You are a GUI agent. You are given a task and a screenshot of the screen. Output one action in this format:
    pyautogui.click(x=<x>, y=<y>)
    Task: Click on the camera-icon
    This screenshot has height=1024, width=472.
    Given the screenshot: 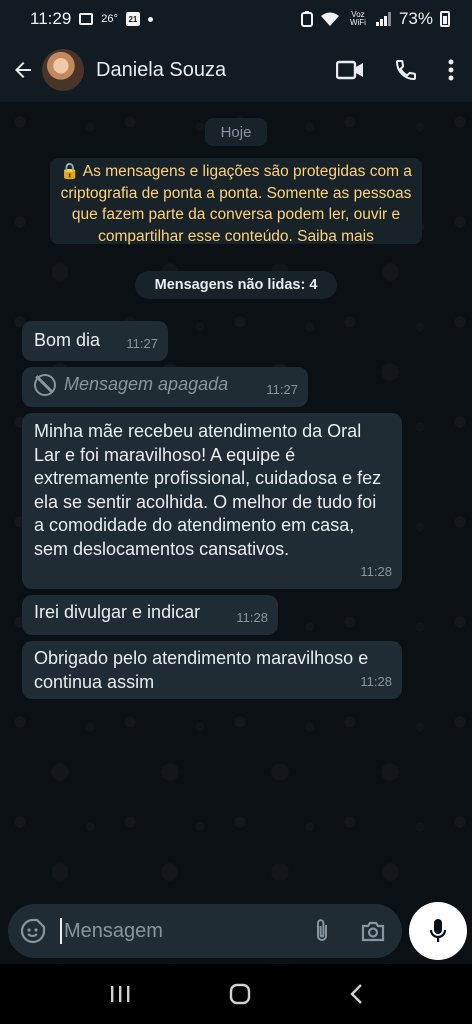 What is the action you would take?
    pyautogui.click(x=373, y=931)
    